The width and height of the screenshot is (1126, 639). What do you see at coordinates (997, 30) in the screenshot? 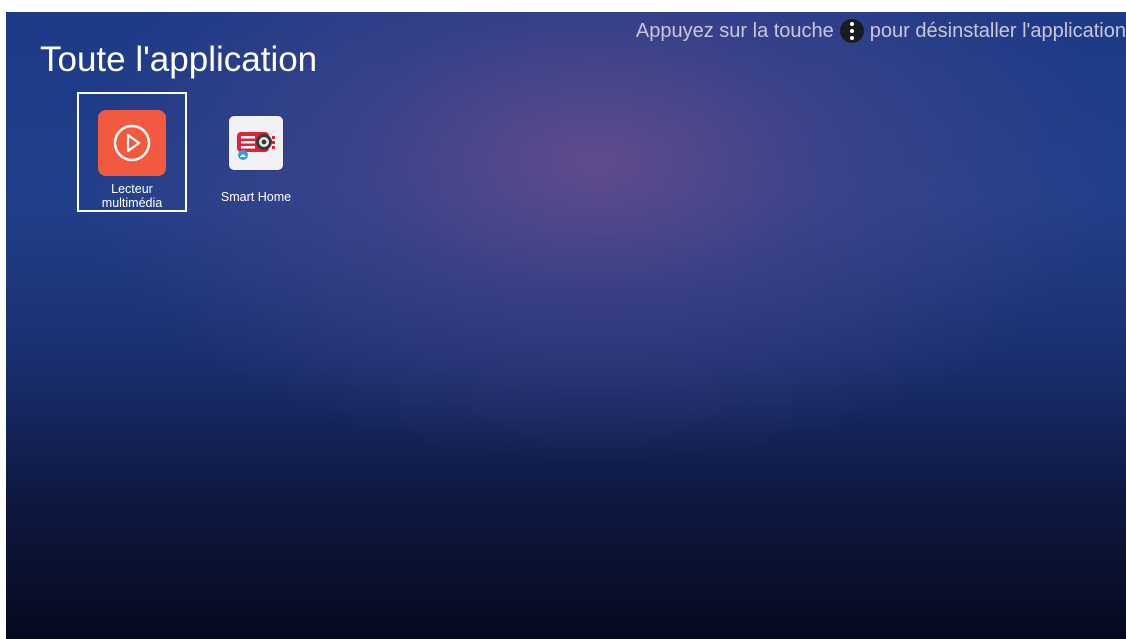
I see `hint-text-after: pour désinstaller l'application` at bounding box center [997, 30].